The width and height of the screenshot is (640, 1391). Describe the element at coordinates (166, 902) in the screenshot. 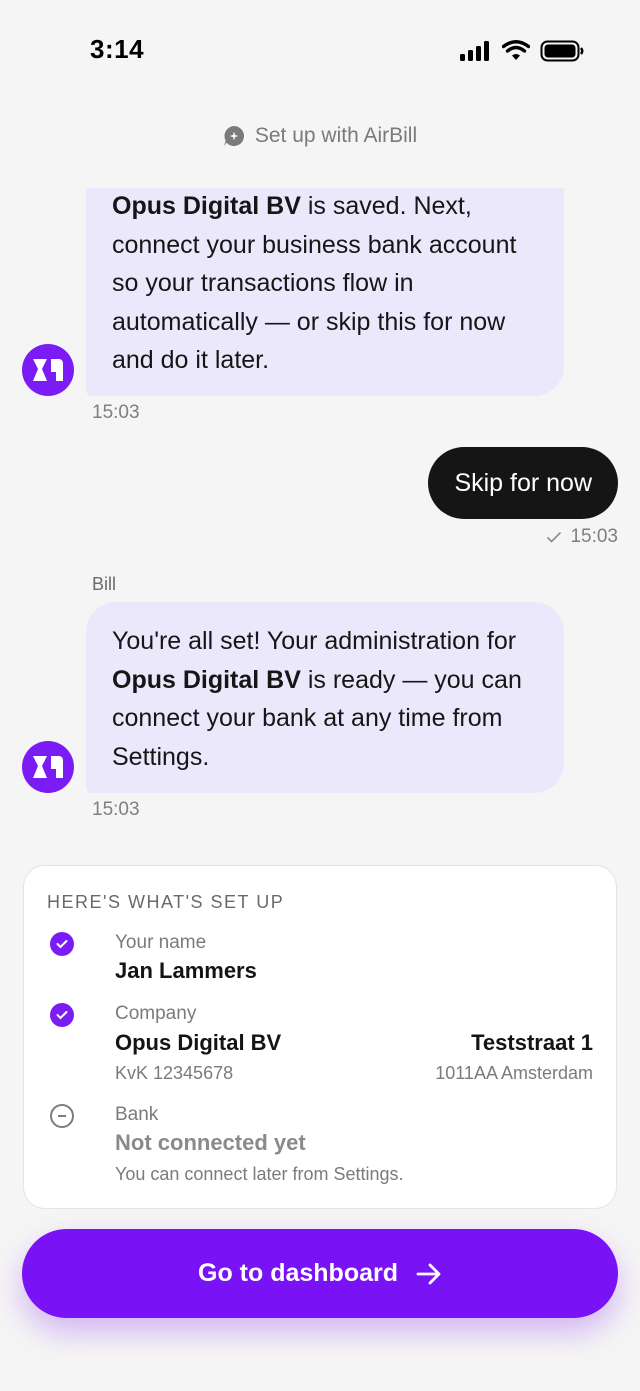

I see `card-title: HERE'S WHAT'S SET UP` at that location.